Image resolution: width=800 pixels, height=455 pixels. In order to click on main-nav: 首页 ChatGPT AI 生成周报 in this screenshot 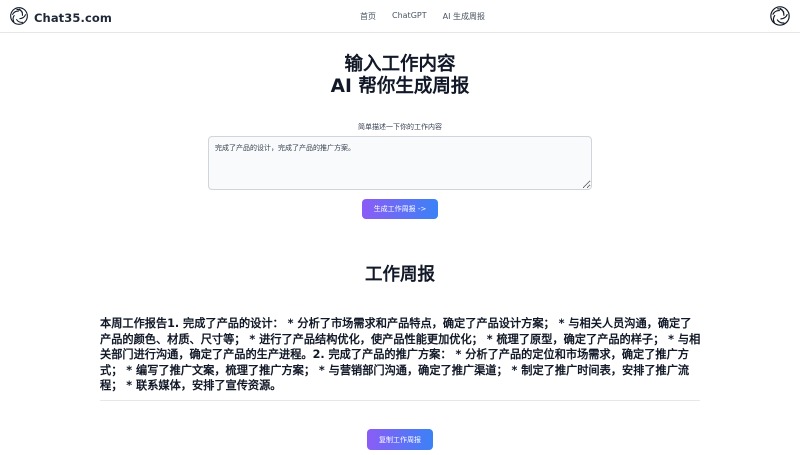, I will do `click(422, 16)`.